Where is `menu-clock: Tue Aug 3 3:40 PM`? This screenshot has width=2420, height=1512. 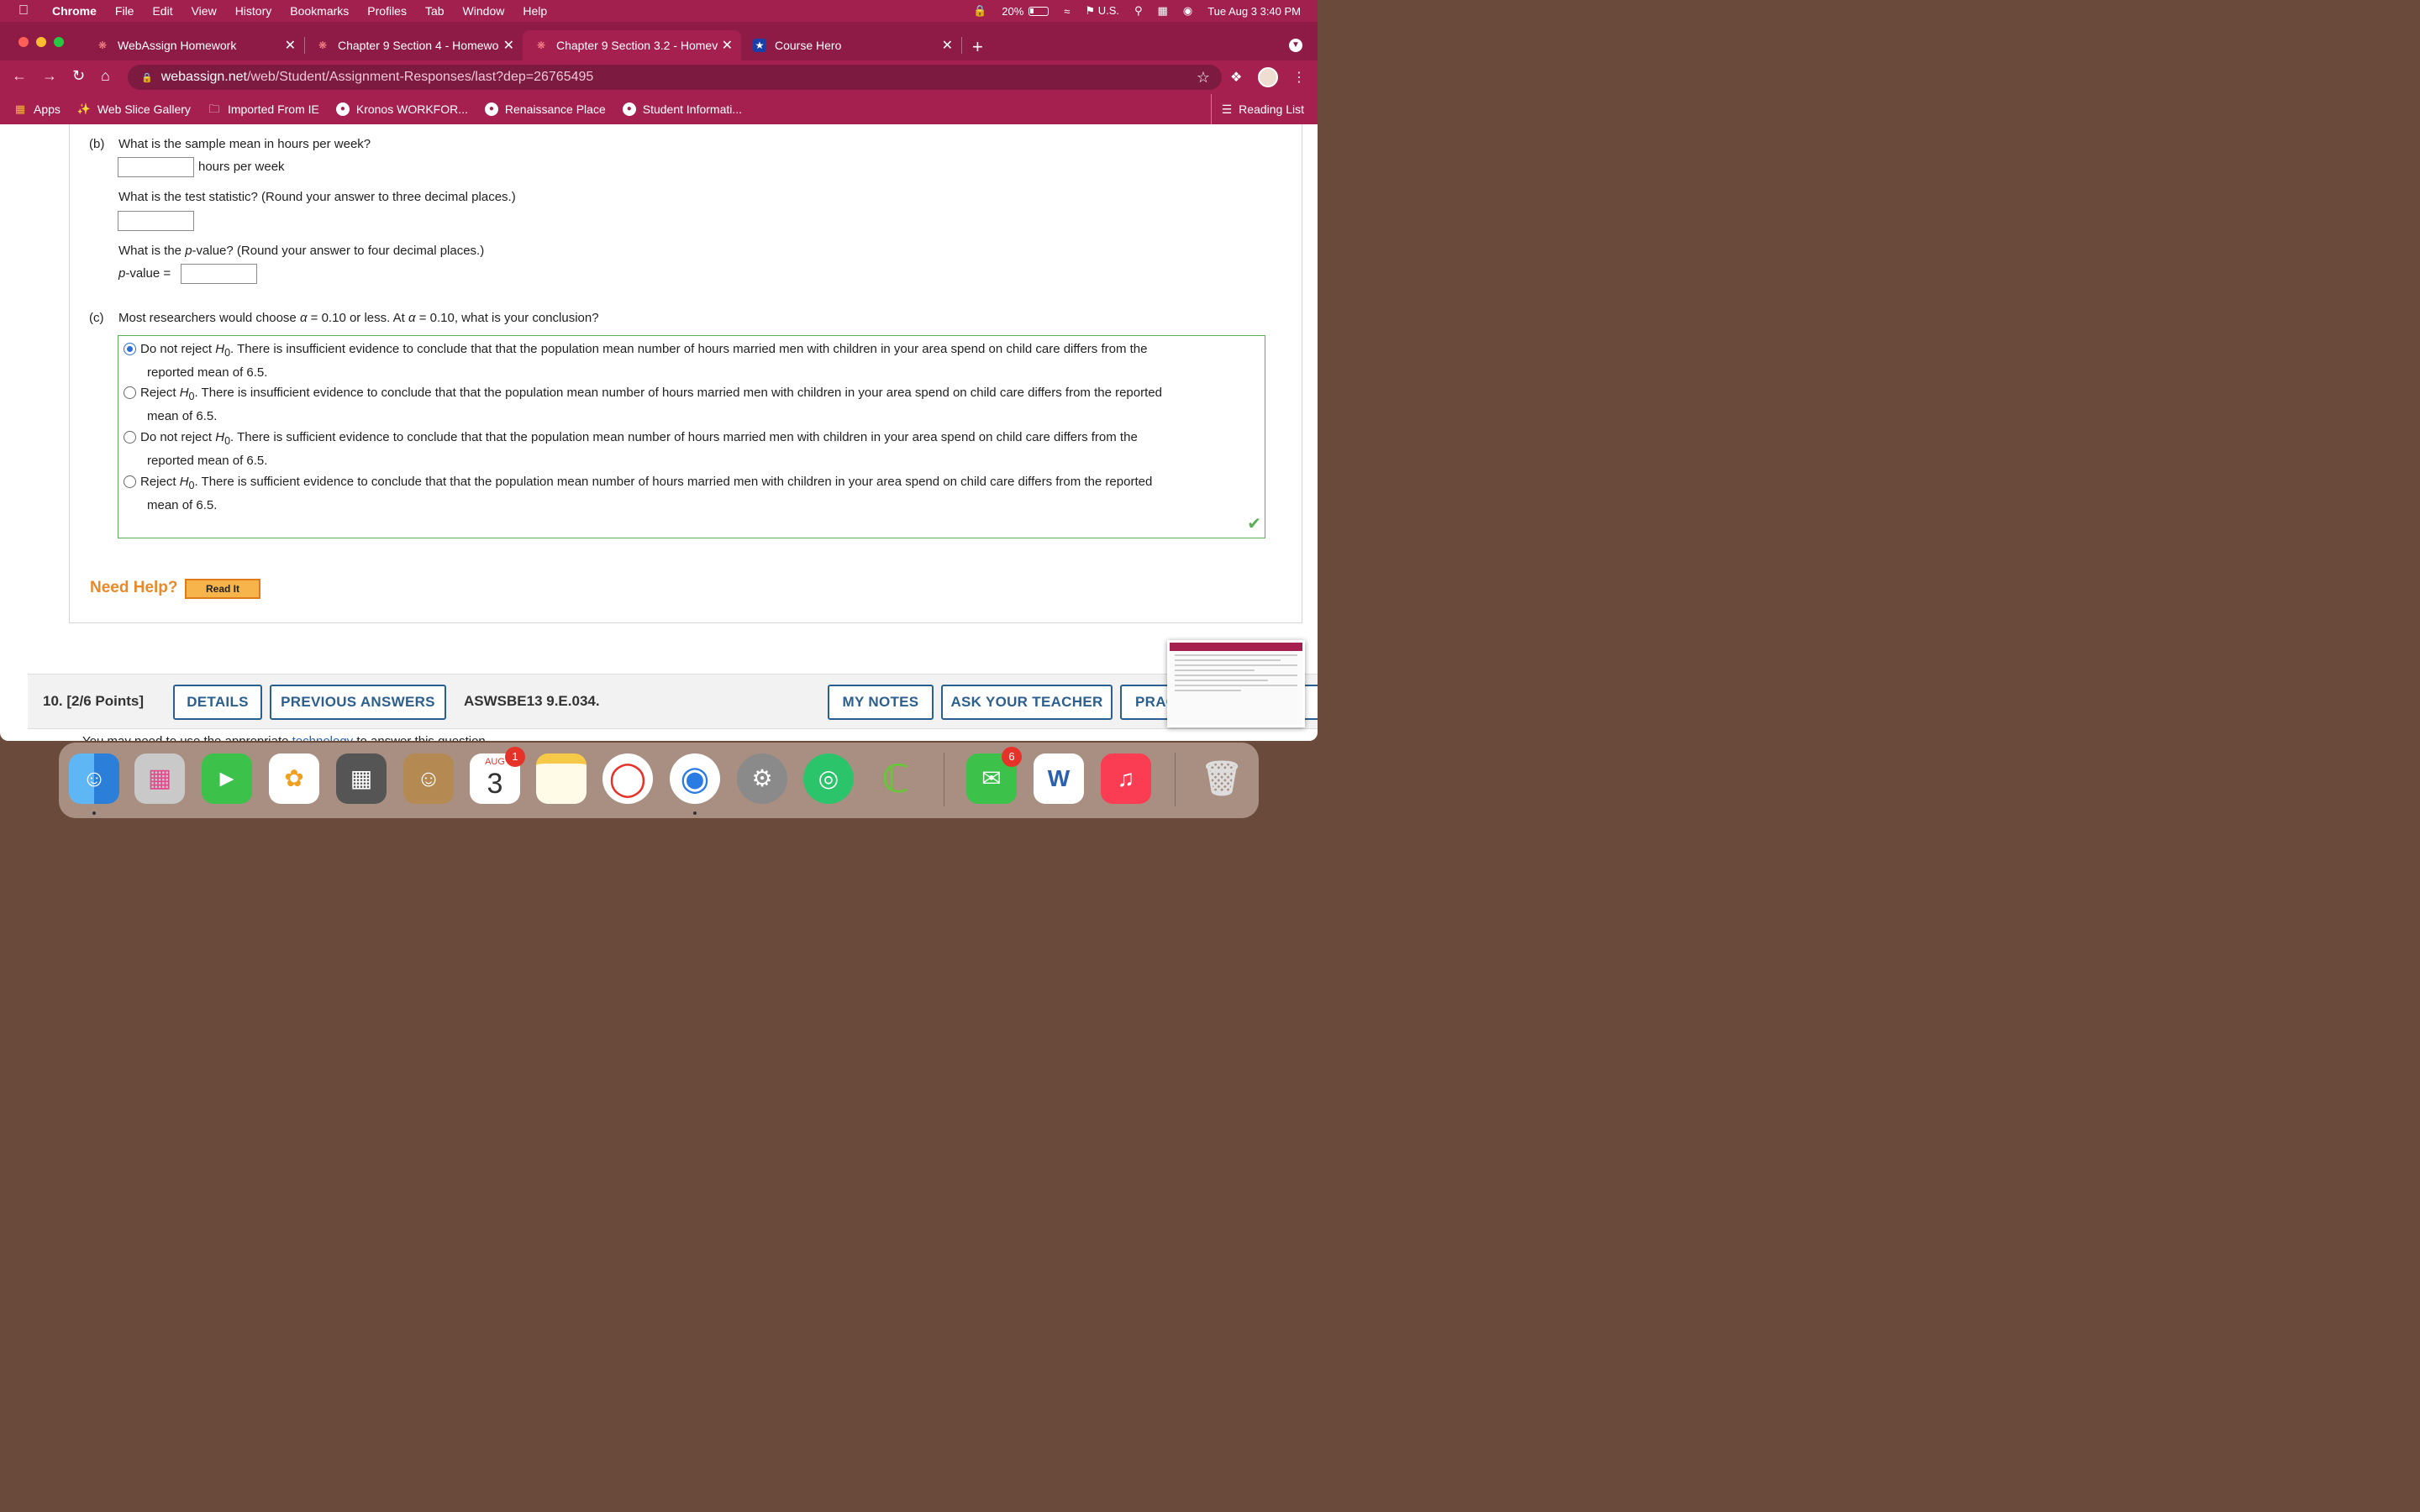
menu-clock: Tue Aug 3 3:40 PM is located at coordinates (1254, 11).